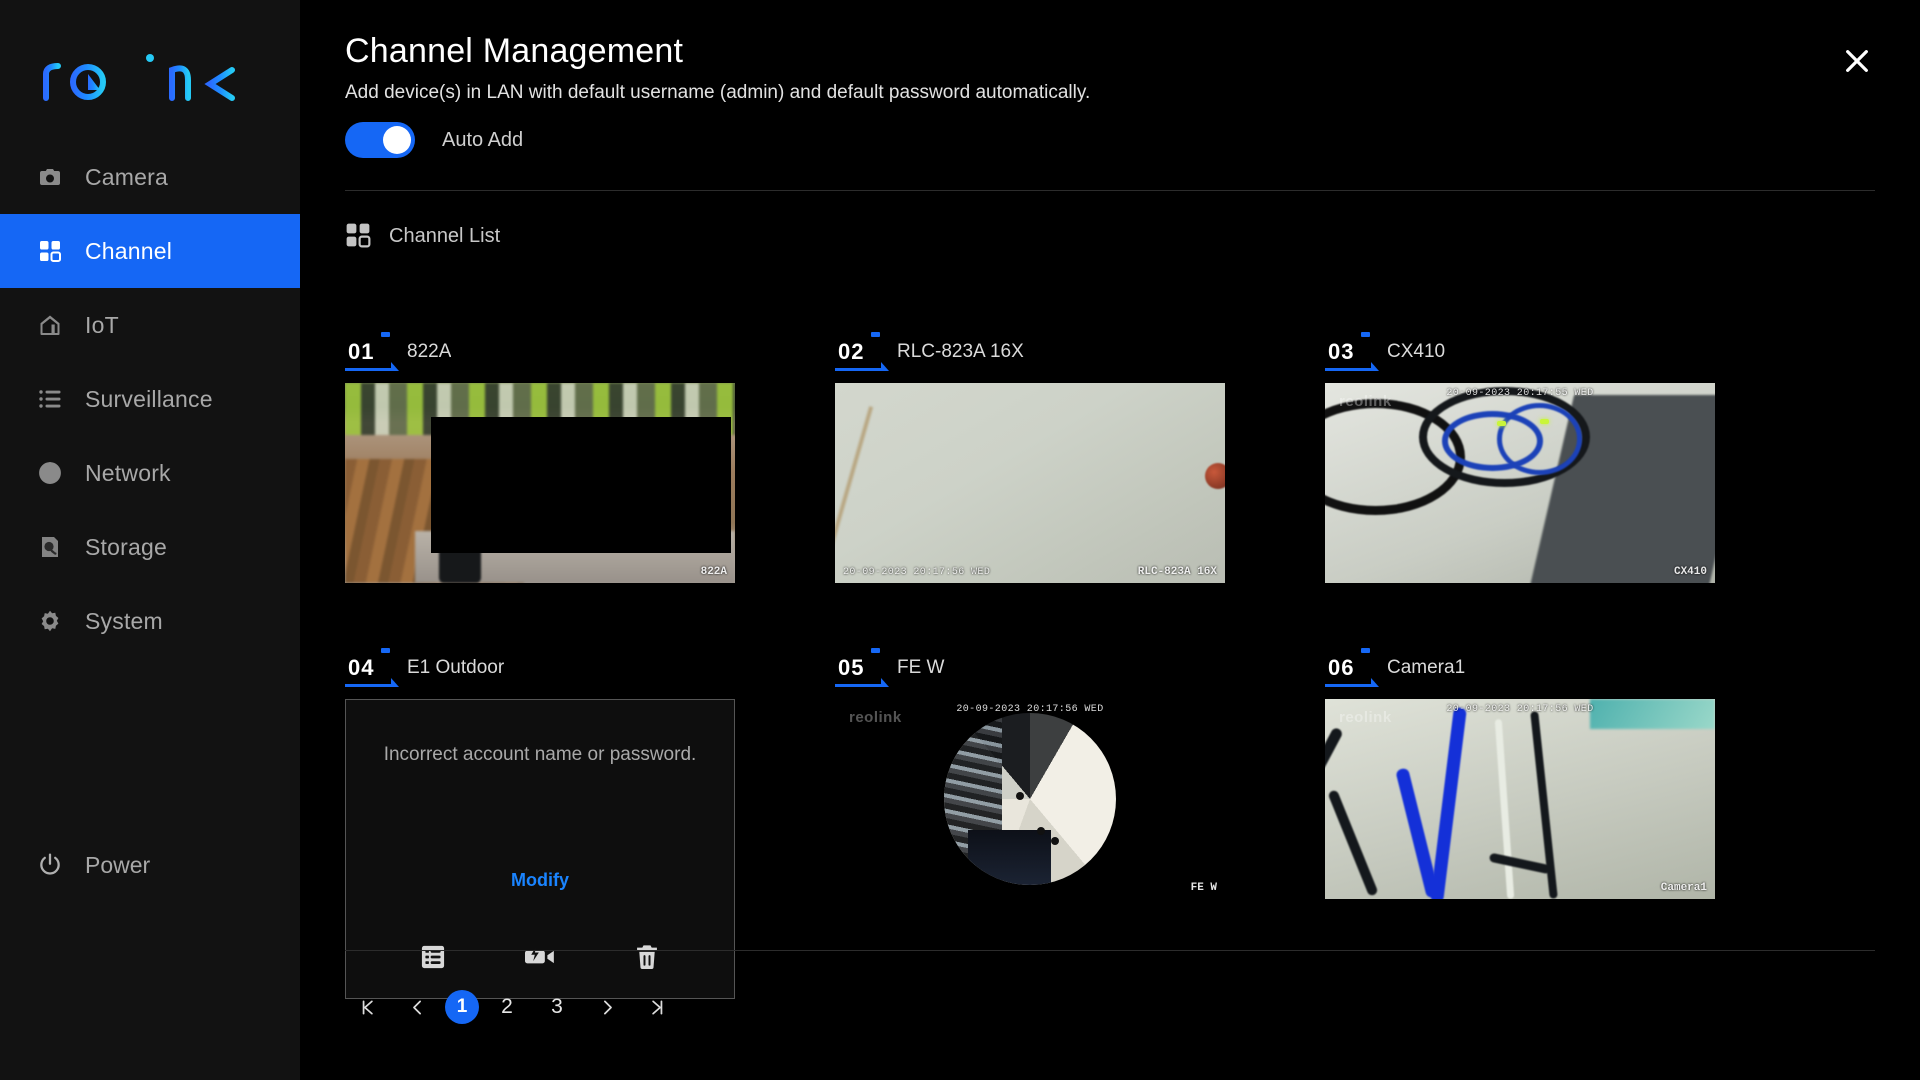 This screenshot has width=1920, height=1080. What do you see at coordinates (851, 351) in the screenshot?
I see `channel-number: 02` at bounding box center [851, 351].